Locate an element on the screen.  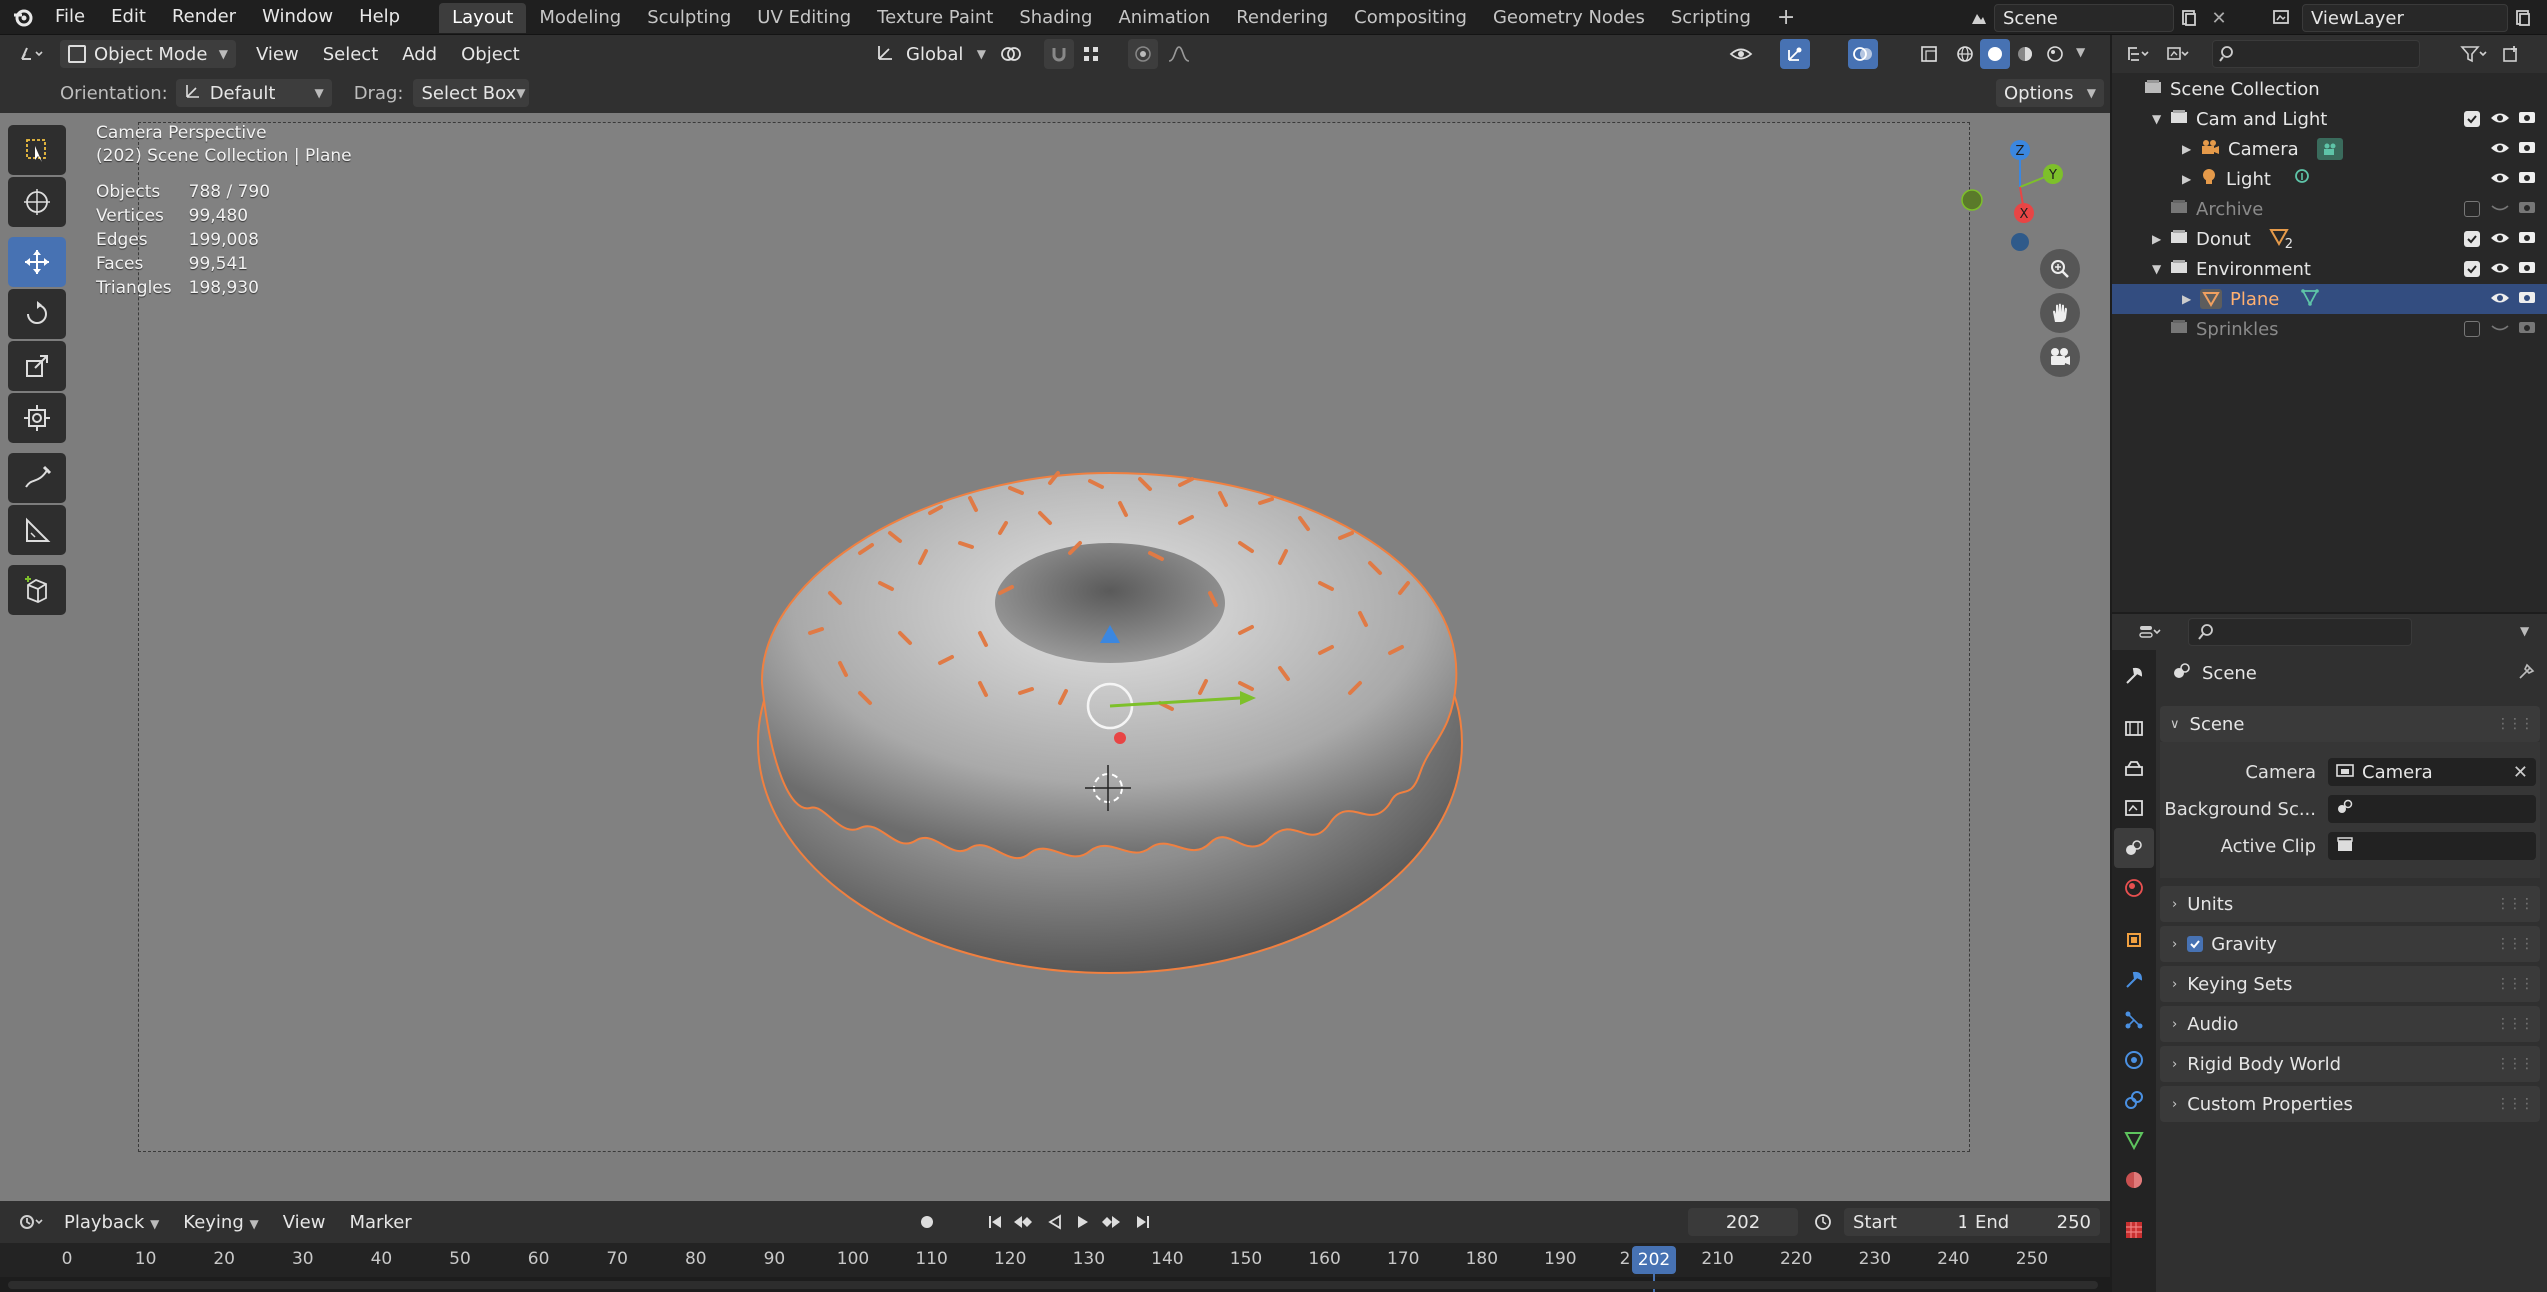
object-mode-dropdown: Object Mode ▼ is located at coordinates (148, 54).